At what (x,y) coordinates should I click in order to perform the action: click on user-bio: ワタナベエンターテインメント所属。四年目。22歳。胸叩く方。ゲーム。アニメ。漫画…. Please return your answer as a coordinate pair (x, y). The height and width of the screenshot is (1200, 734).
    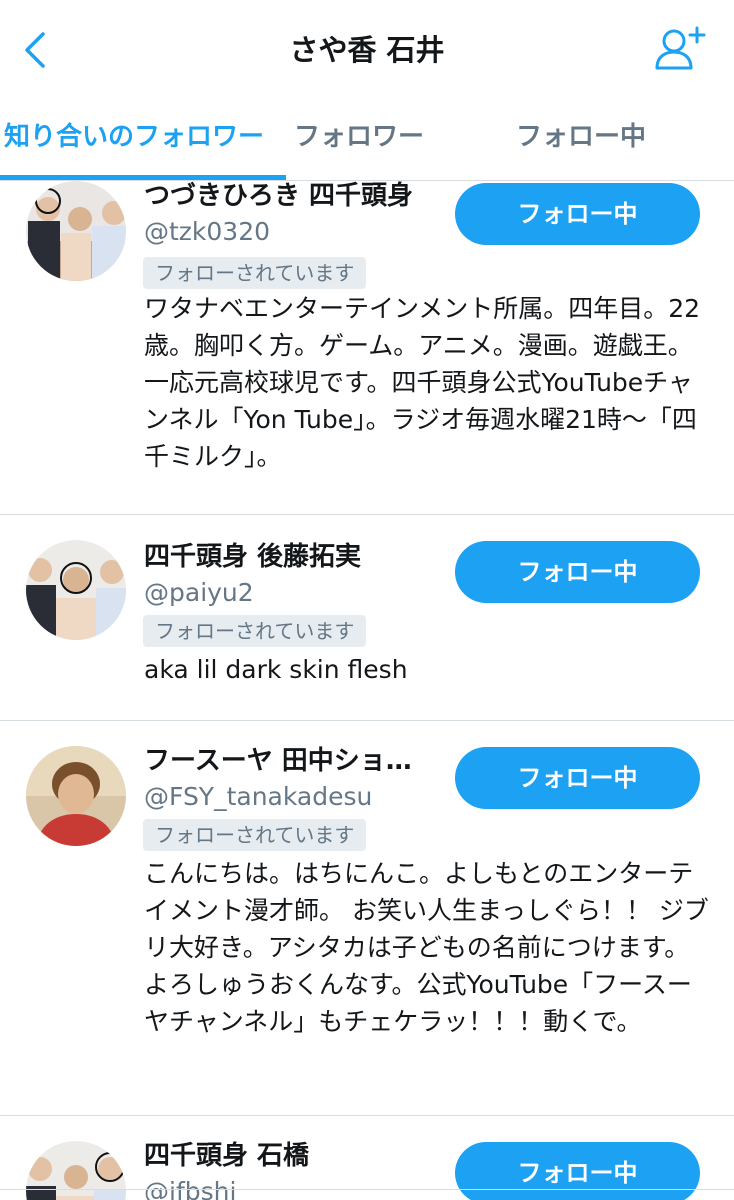
    Looking at the image, I should click on (422, 382).